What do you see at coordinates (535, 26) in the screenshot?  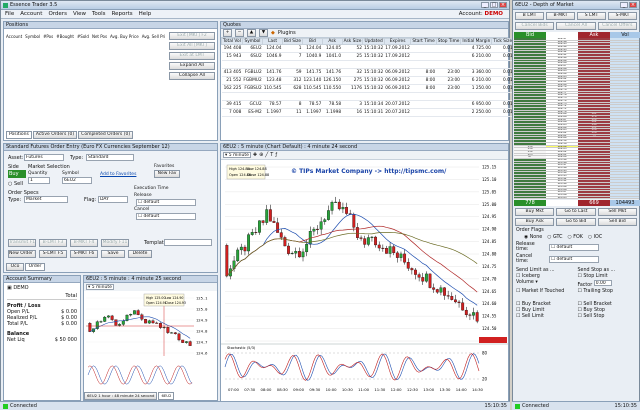 I see `dom-cancel-button: Cancel Bids` at bounding box center [535, 26].